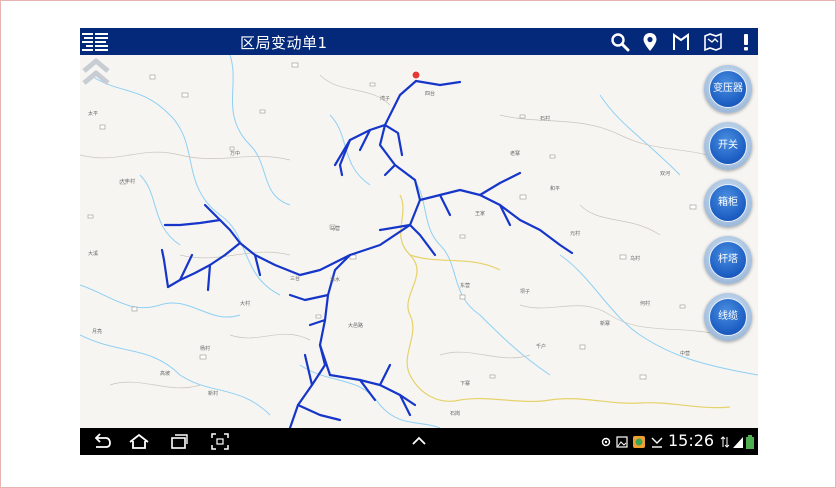 This screenshot has height=488, width=836. Describe the element at coordinates (515, 153) in the screenshot. I see `map-label: 老寨` at that location.